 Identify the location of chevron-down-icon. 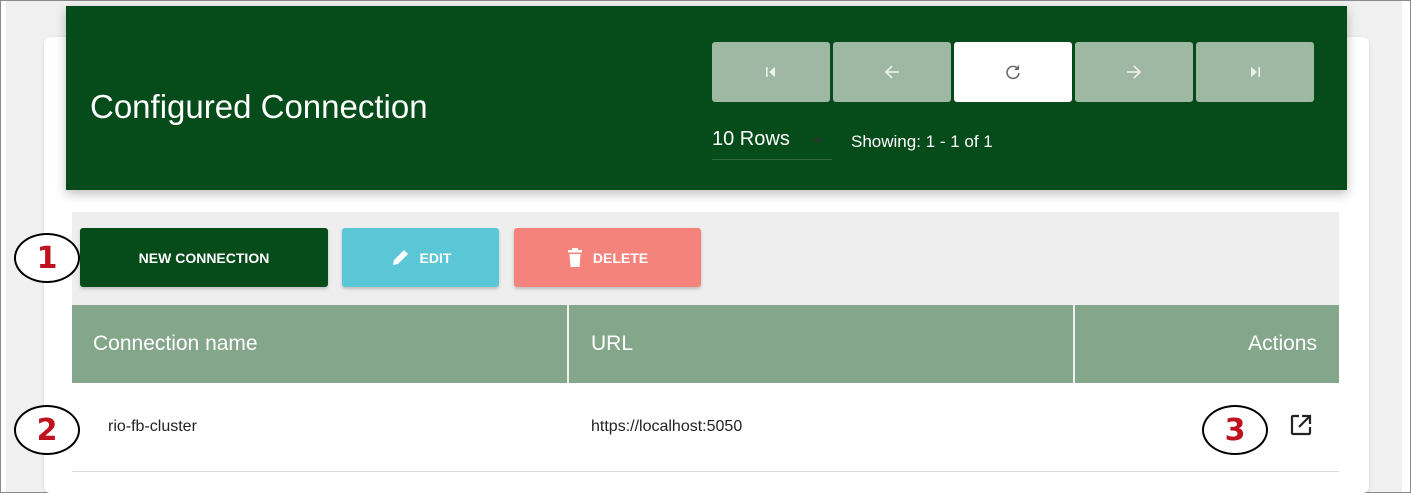
(818, 141).